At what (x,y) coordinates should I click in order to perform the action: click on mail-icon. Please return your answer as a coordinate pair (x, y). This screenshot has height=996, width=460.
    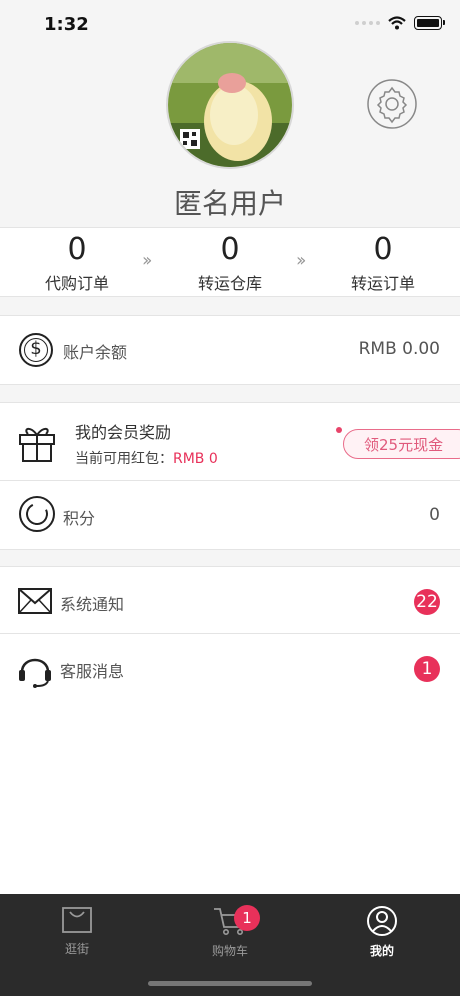
    Looking at the image, I should click on (35, 601).